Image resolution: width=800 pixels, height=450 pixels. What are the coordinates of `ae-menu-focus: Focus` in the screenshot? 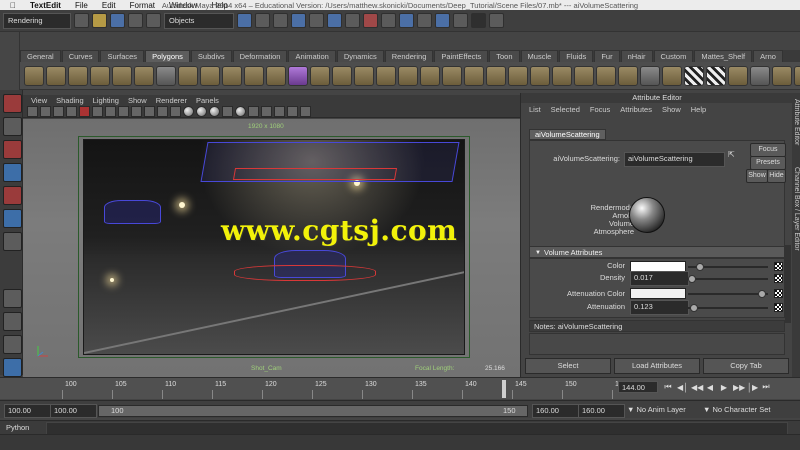 It's located at (600, 109).